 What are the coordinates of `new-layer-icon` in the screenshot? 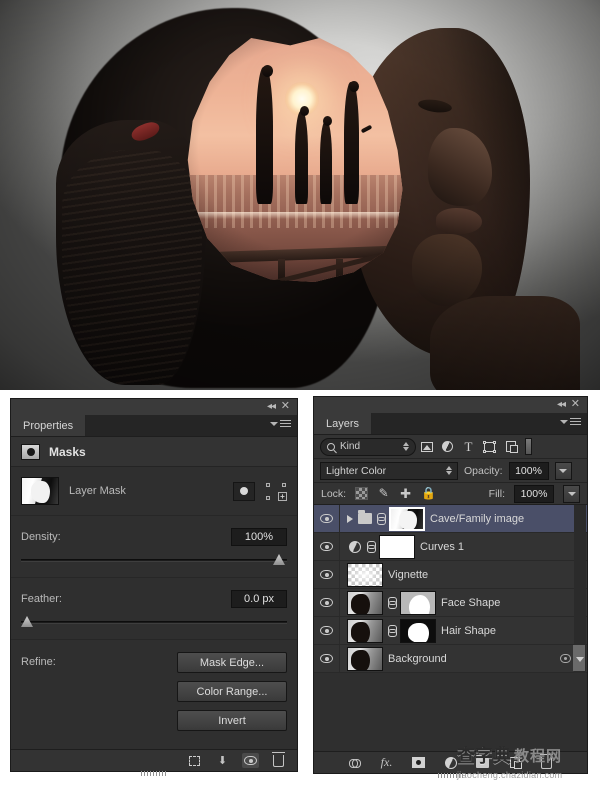 It's located at (515, 762).